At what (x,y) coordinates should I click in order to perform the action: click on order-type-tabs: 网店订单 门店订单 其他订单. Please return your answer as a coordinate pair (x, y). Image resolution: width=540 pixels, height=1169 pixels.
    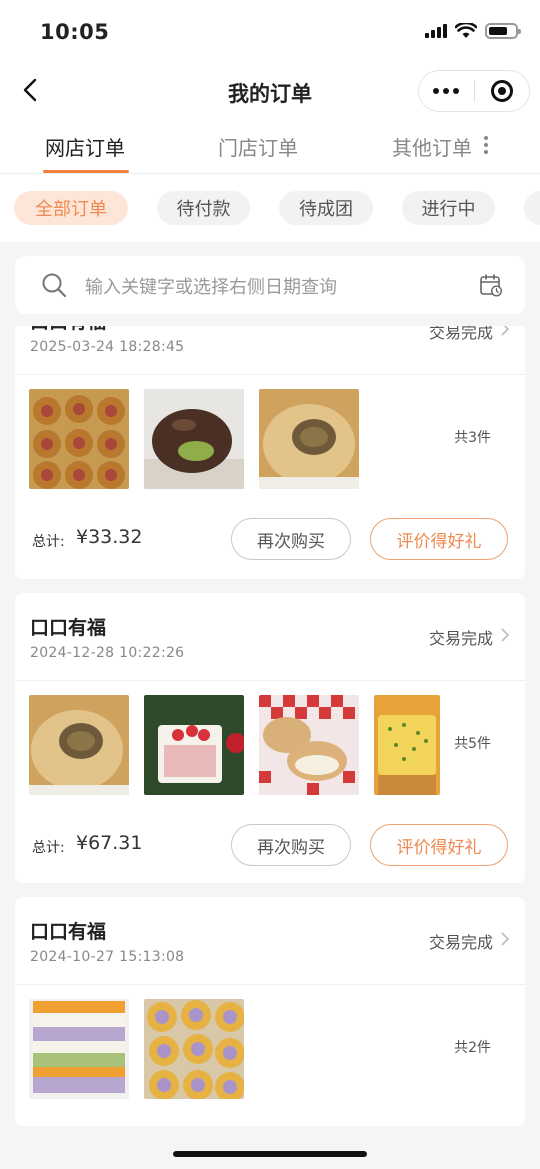
    Looking at the image, I should click on (270, 147).